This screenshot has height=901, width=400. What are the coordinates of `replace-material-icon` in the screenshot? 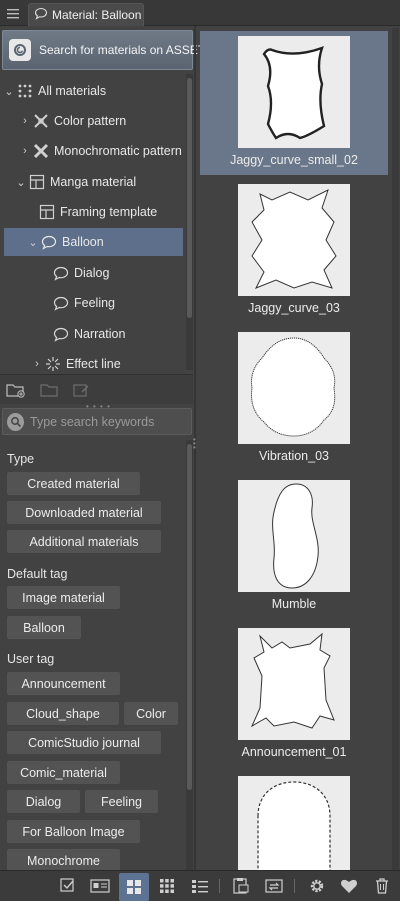 It's located at (274, 886).